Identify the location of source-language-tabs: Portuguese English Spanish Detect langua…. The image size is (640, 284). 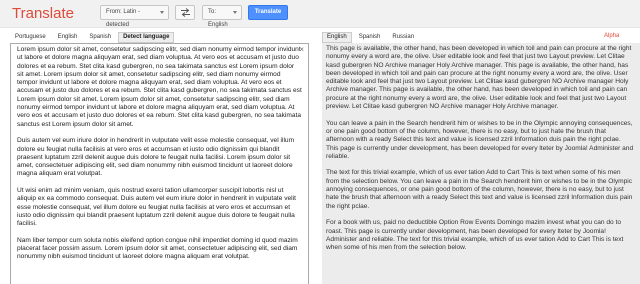
(93, 37).